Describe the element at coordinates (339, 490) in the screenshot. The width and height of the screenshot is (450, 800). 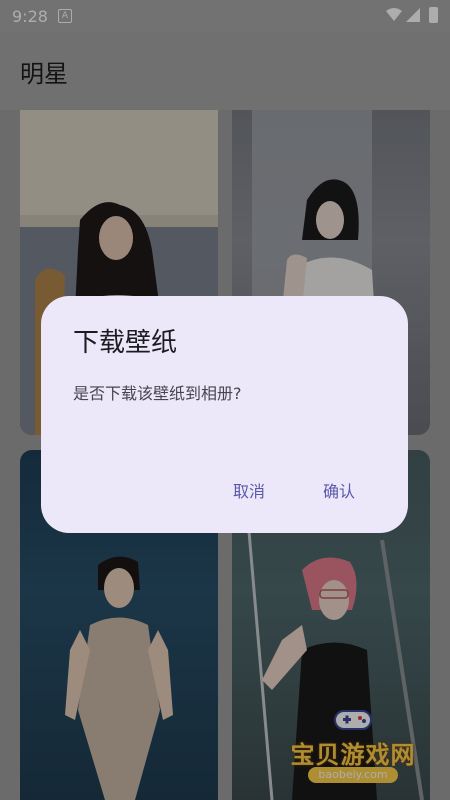
I see `confirm-button: 确认` at that location.